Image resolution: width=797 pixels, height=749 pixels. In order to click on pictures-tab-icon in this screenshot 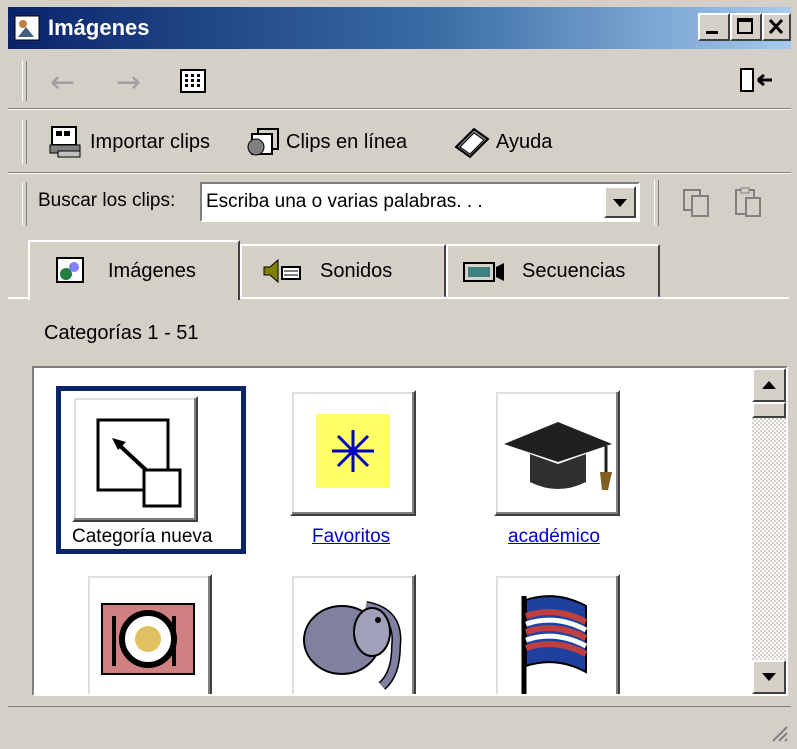, I will do `click(70, 270)`.